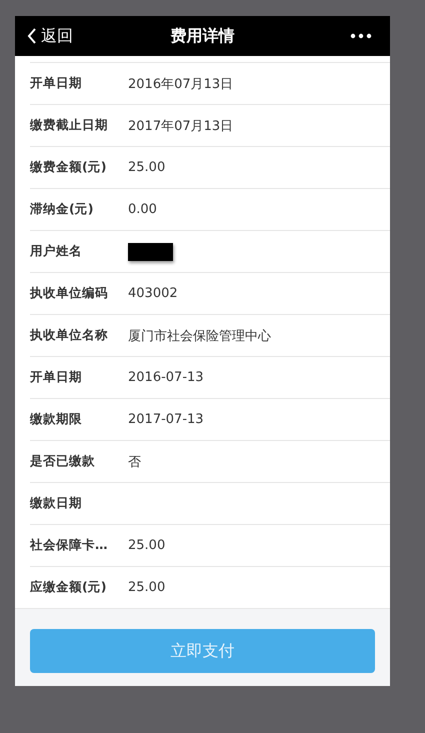 Image resolution: width=425 pixels, height=733 pixels. Describe the element at coordinates (202, 36) in the screenshot. I see `page-title: 费用详情` at that location.